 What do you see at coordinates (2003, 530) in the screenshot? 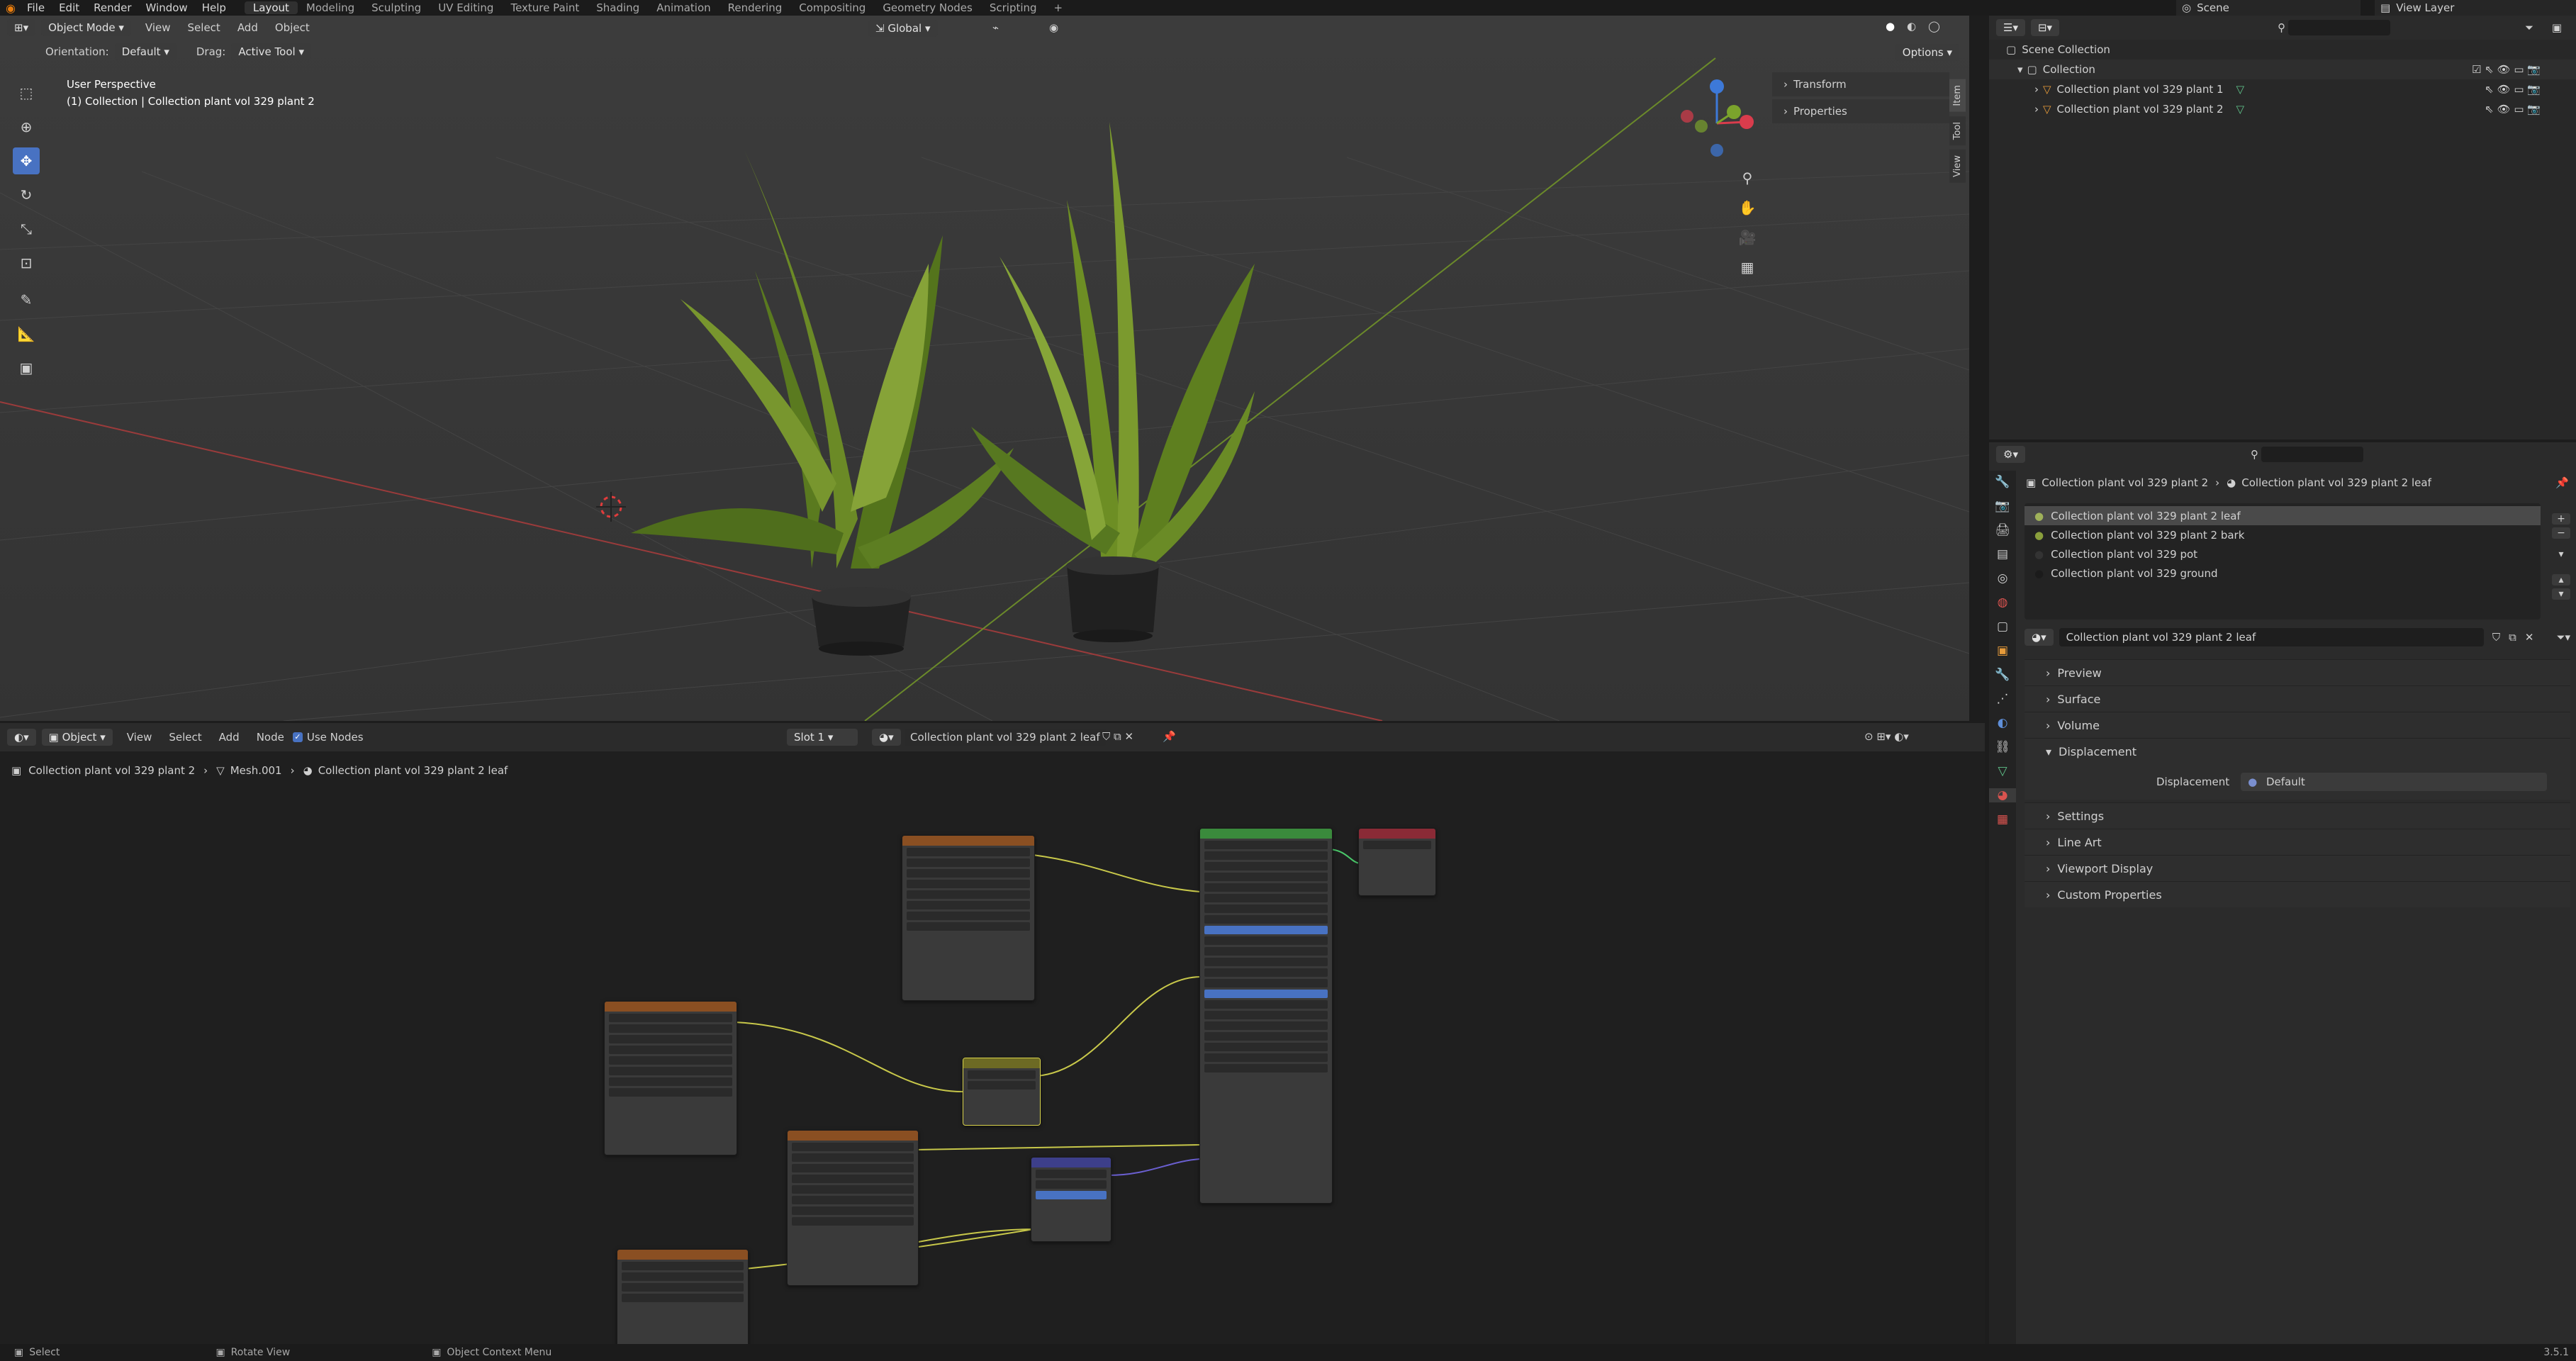
I see `output-tab-icon: 🖨` at bounding box center [2003, 530].